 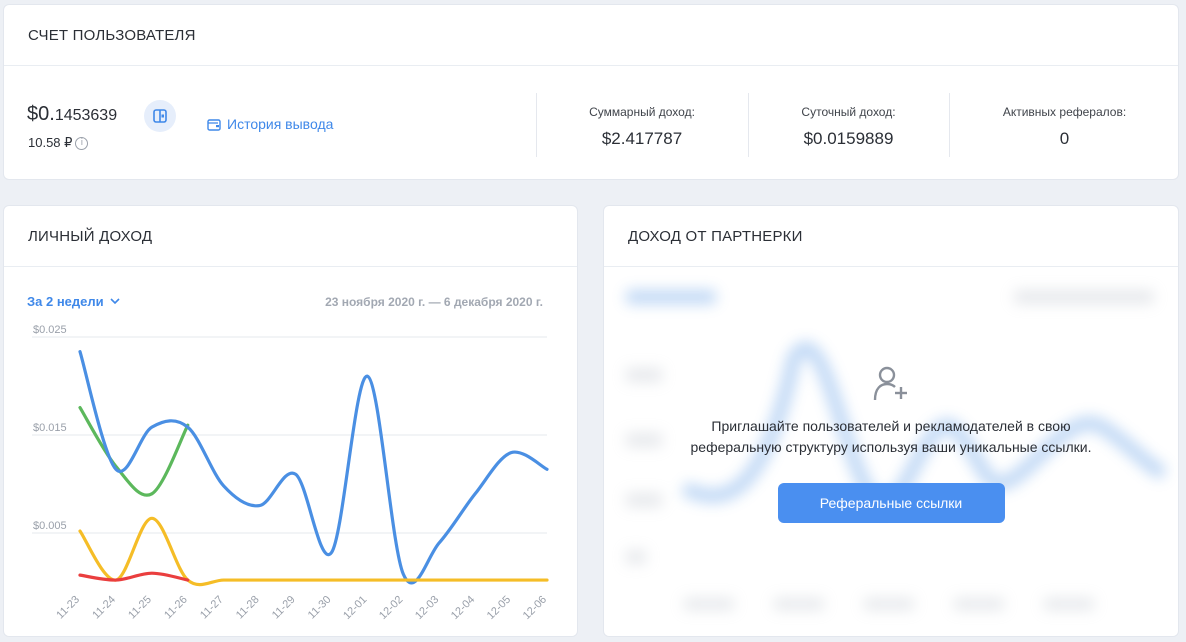 I want to click on x-tick-label: 11-25, so click(x=140, y=608).